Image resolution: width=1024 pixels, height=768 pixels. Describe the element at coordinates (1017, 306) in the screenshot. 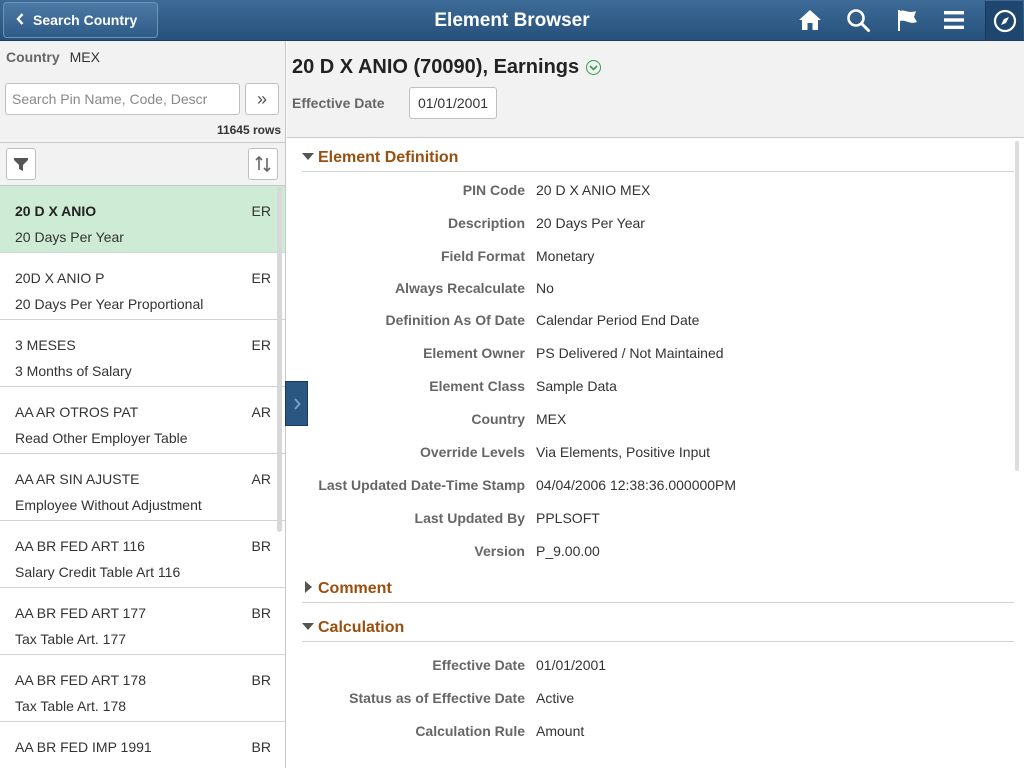

I see `detail-scrollbar` at that location.